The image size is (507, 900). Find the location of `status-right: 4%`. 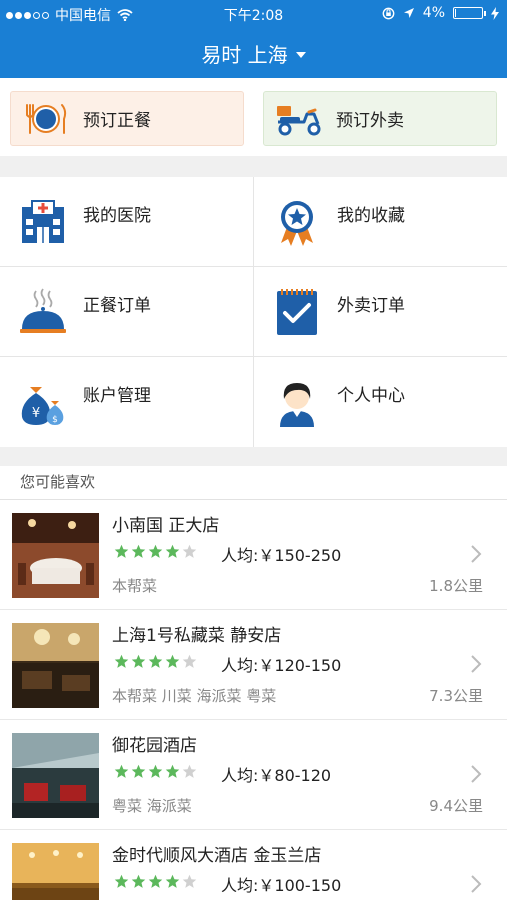

status-right: 4% is located at coordinates (440, 13).